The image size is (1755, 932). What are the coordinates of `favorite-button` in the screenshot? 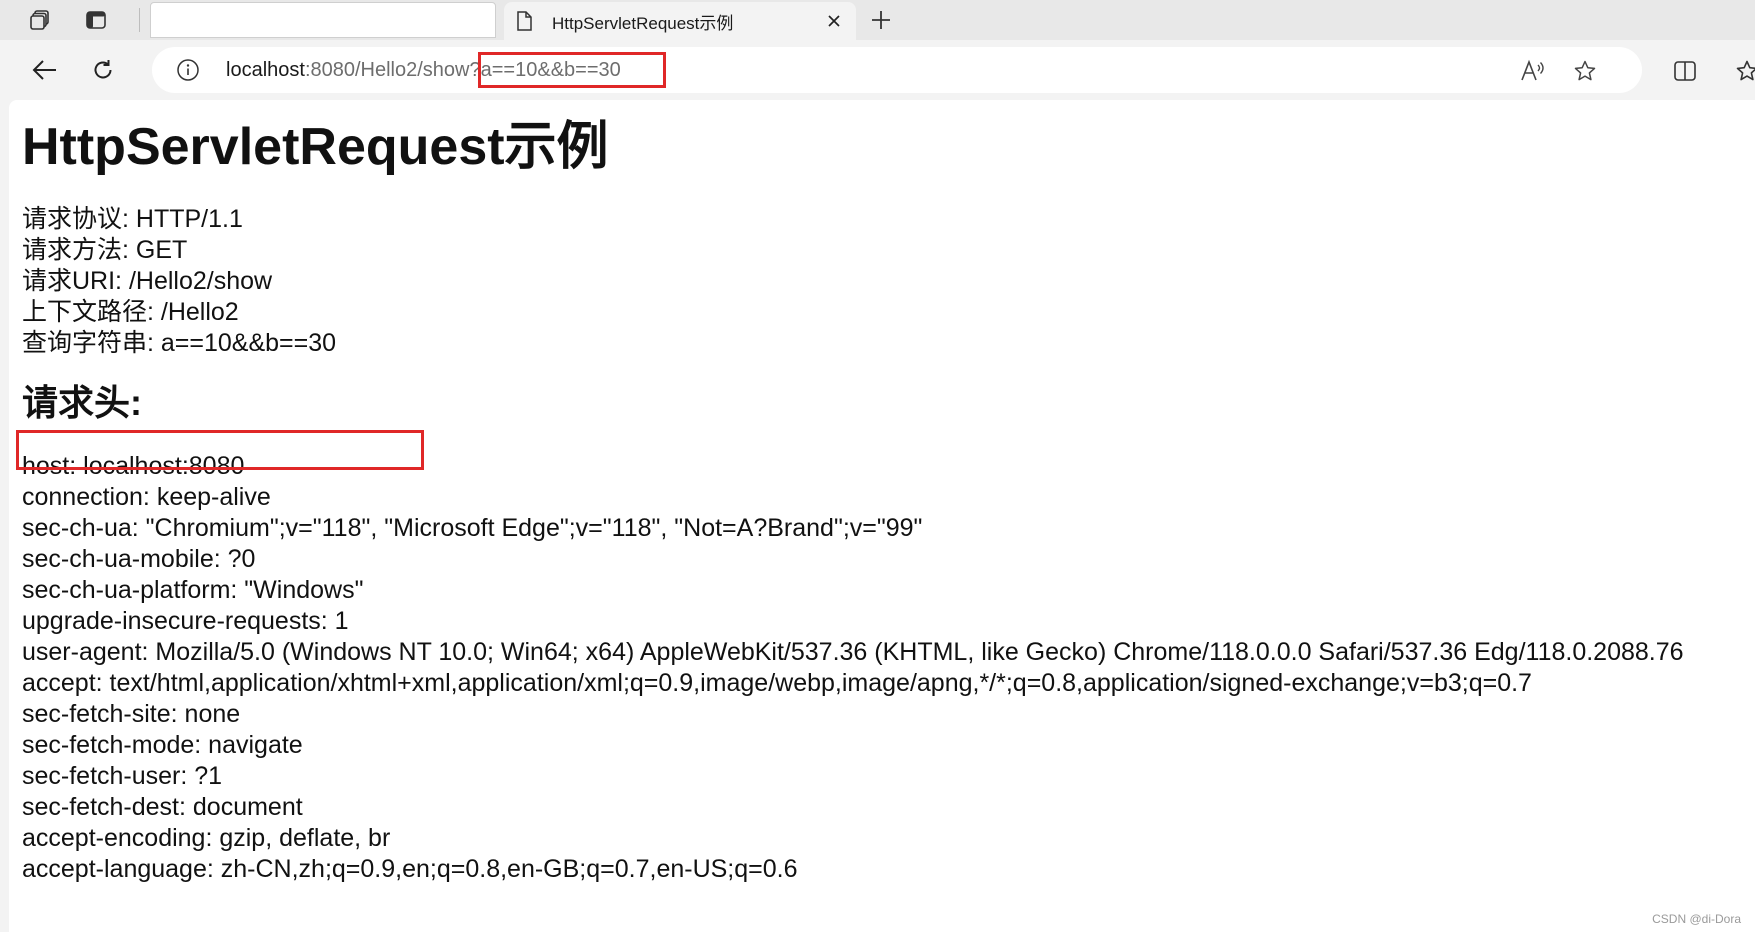 It's located at (1585, 71).